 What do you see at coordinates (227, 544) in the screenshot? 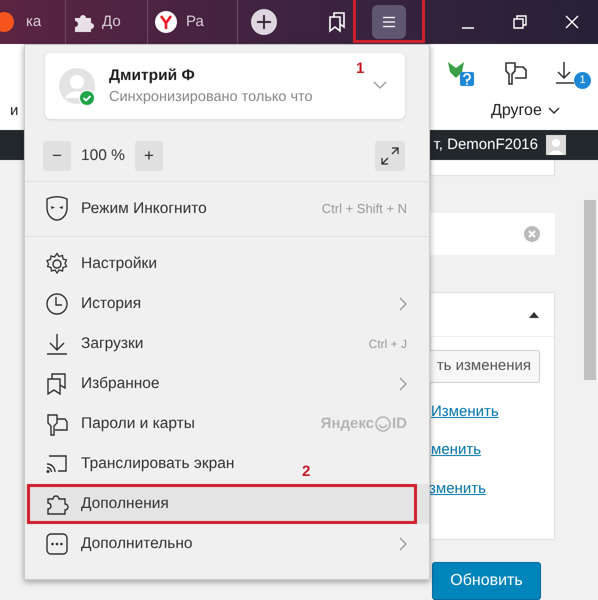
I see `menu-item: Дополнительно` at bounding box center [227, 544].